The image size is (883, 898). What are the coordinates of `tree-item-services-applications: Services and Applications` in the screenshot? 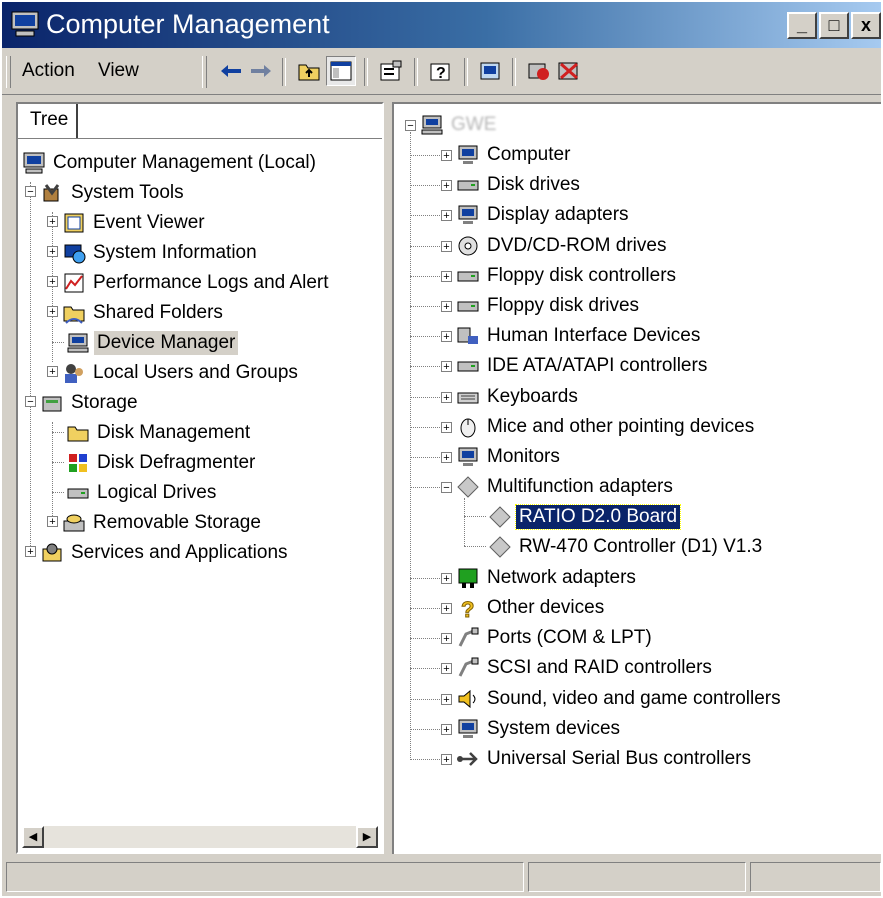 It's located at (165, 553).